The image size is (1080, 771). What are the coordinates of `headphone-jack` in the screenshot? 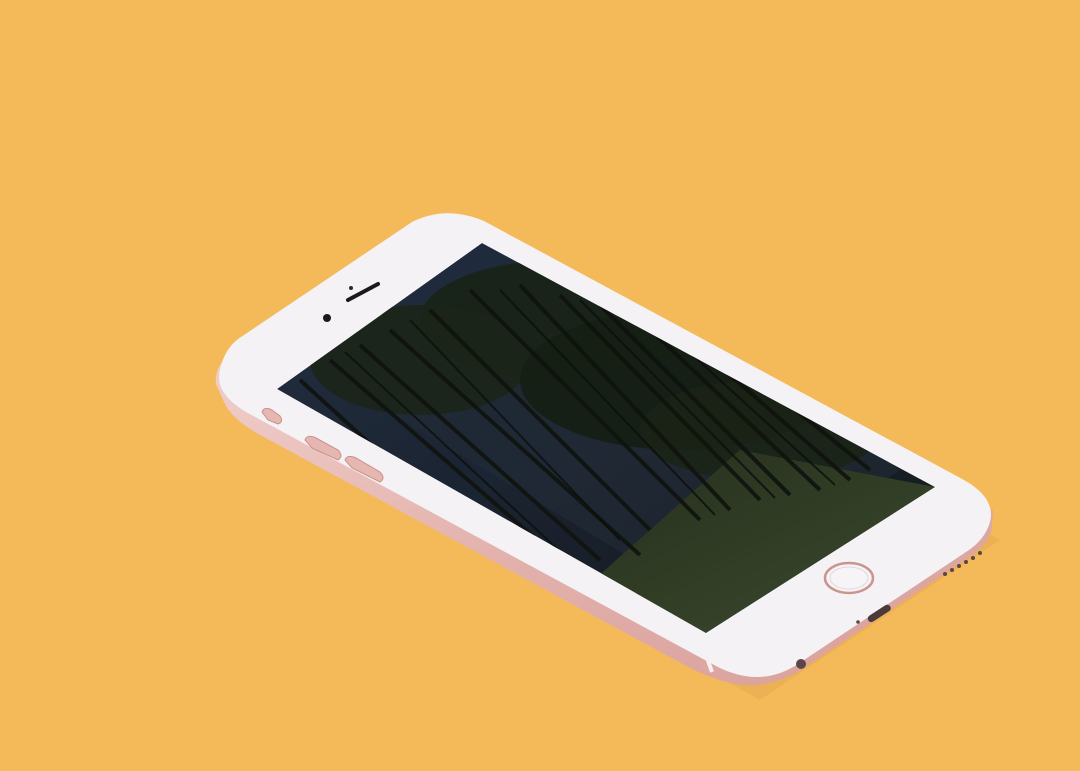 It's located at (801, 664).